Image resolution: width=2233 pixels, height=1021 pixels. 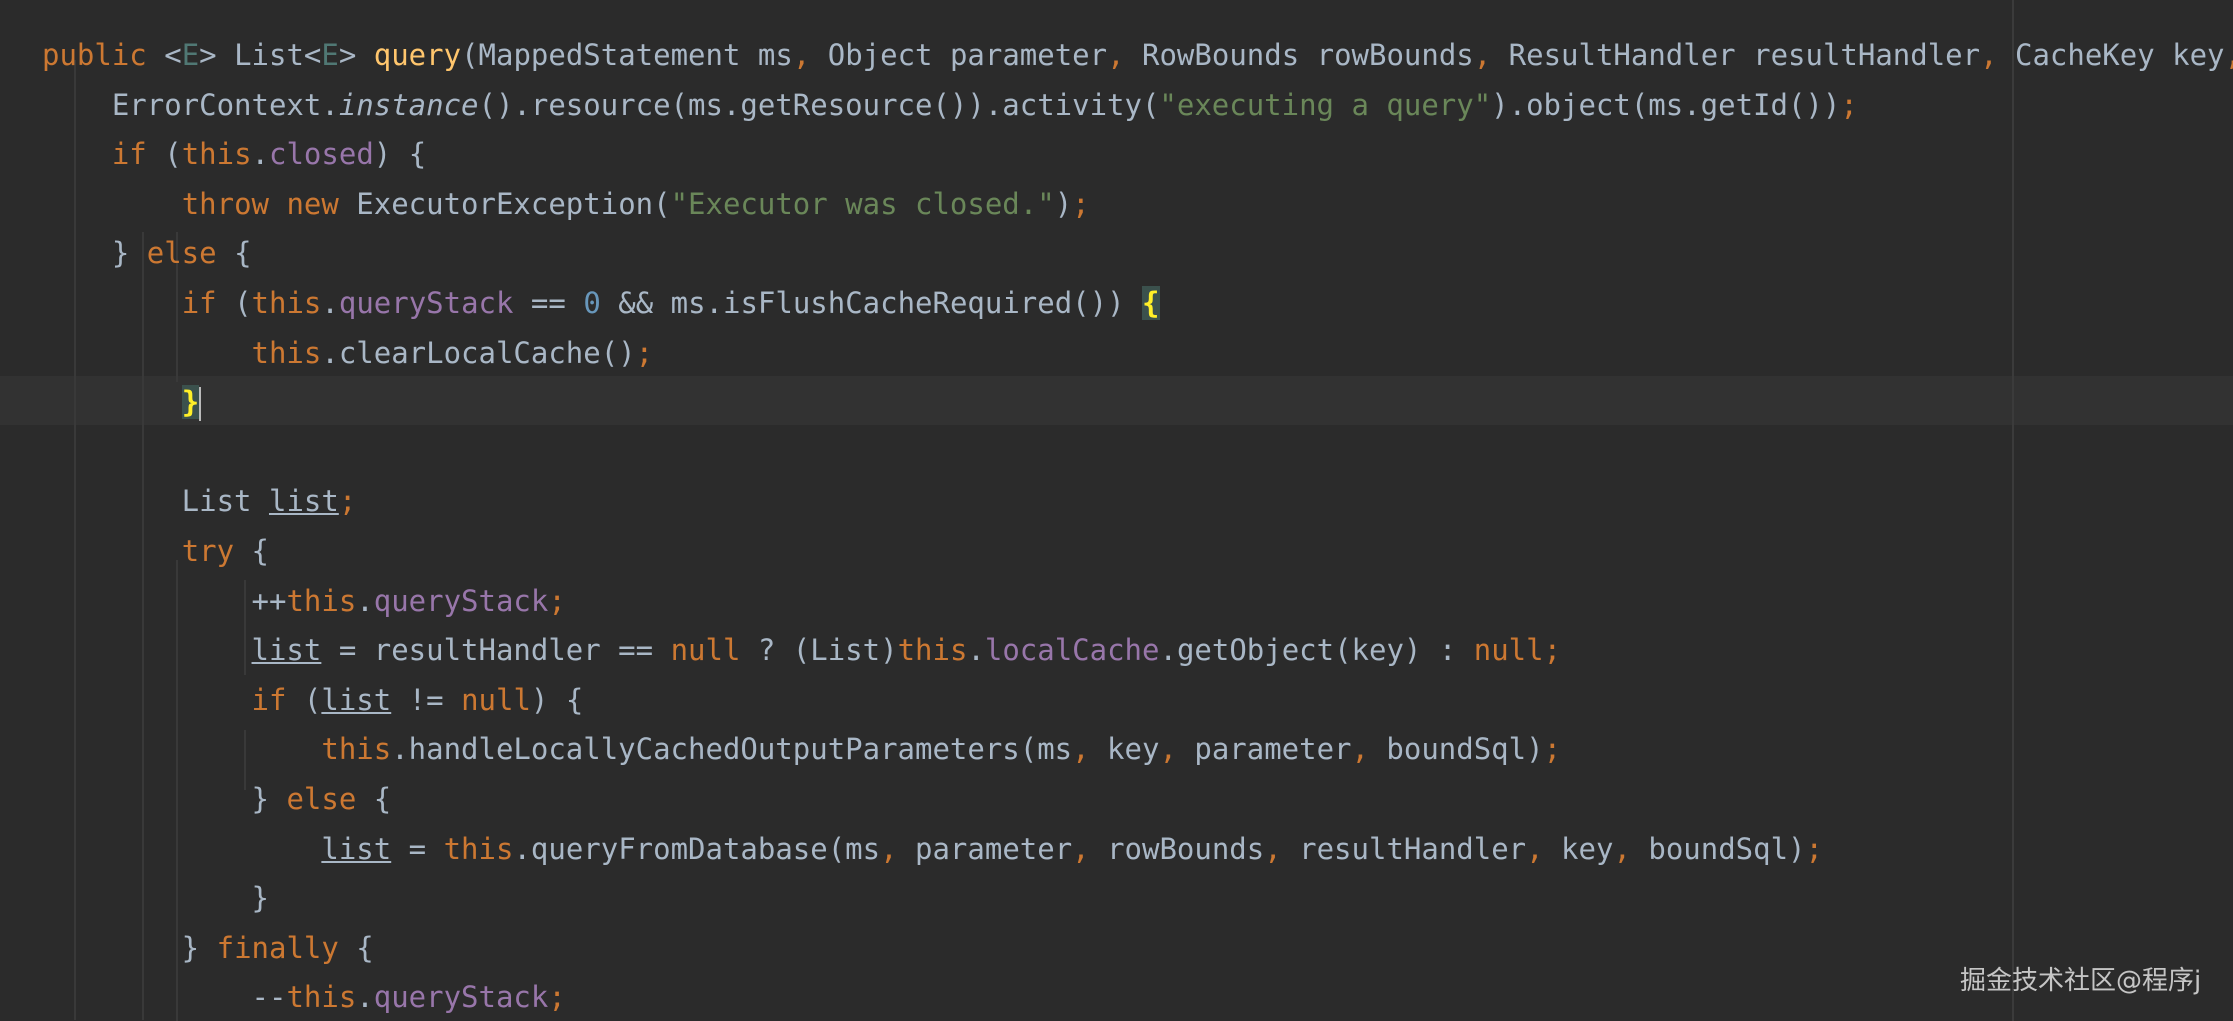 I want to click on code-token: ().resource(ms.getResource()).activity(, so click(x=819, y=104).